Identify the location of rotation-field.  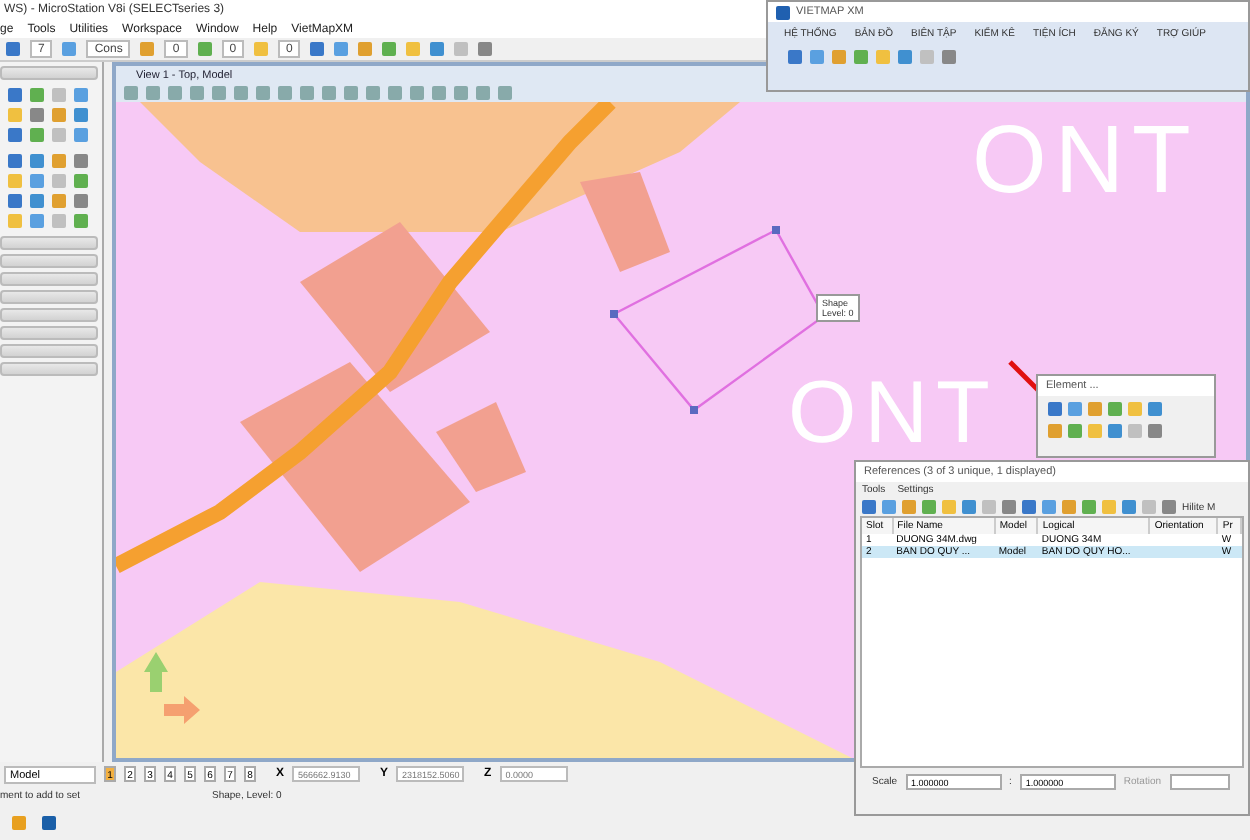
(1199, 782).